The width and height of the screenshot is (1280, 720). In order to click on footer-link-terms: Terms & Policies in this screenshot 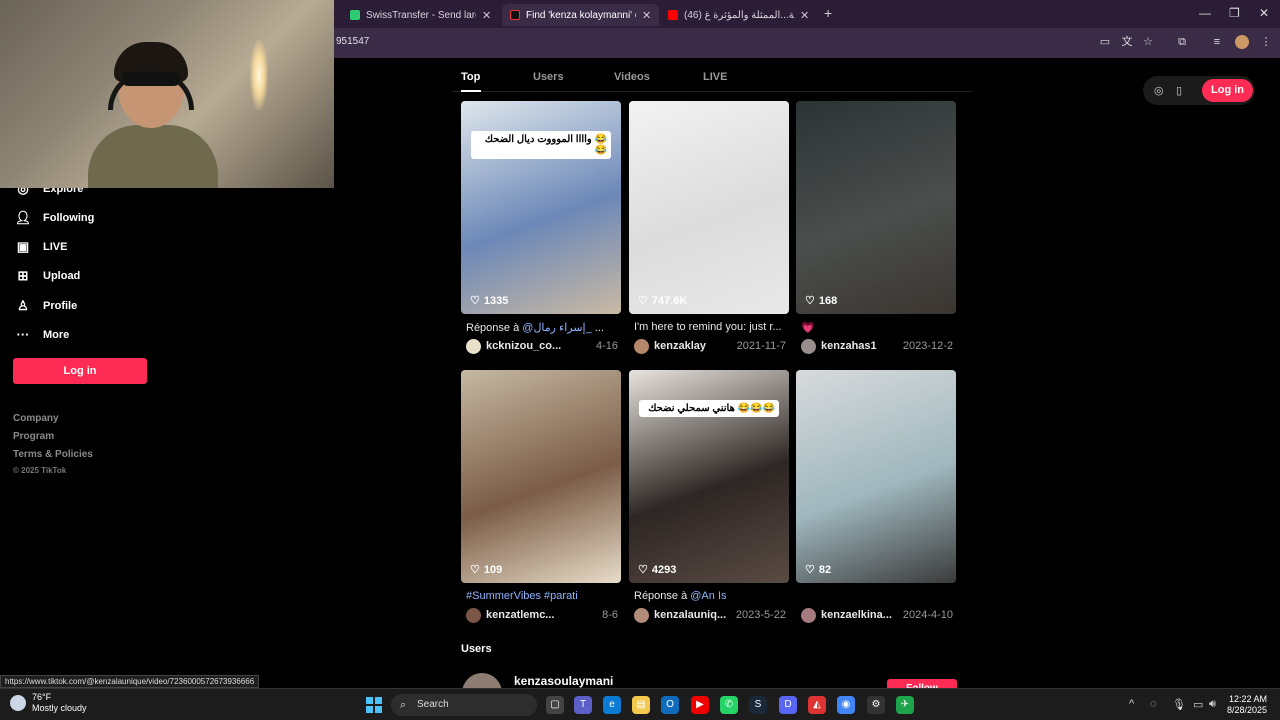, I will do `click(53, 454)`.